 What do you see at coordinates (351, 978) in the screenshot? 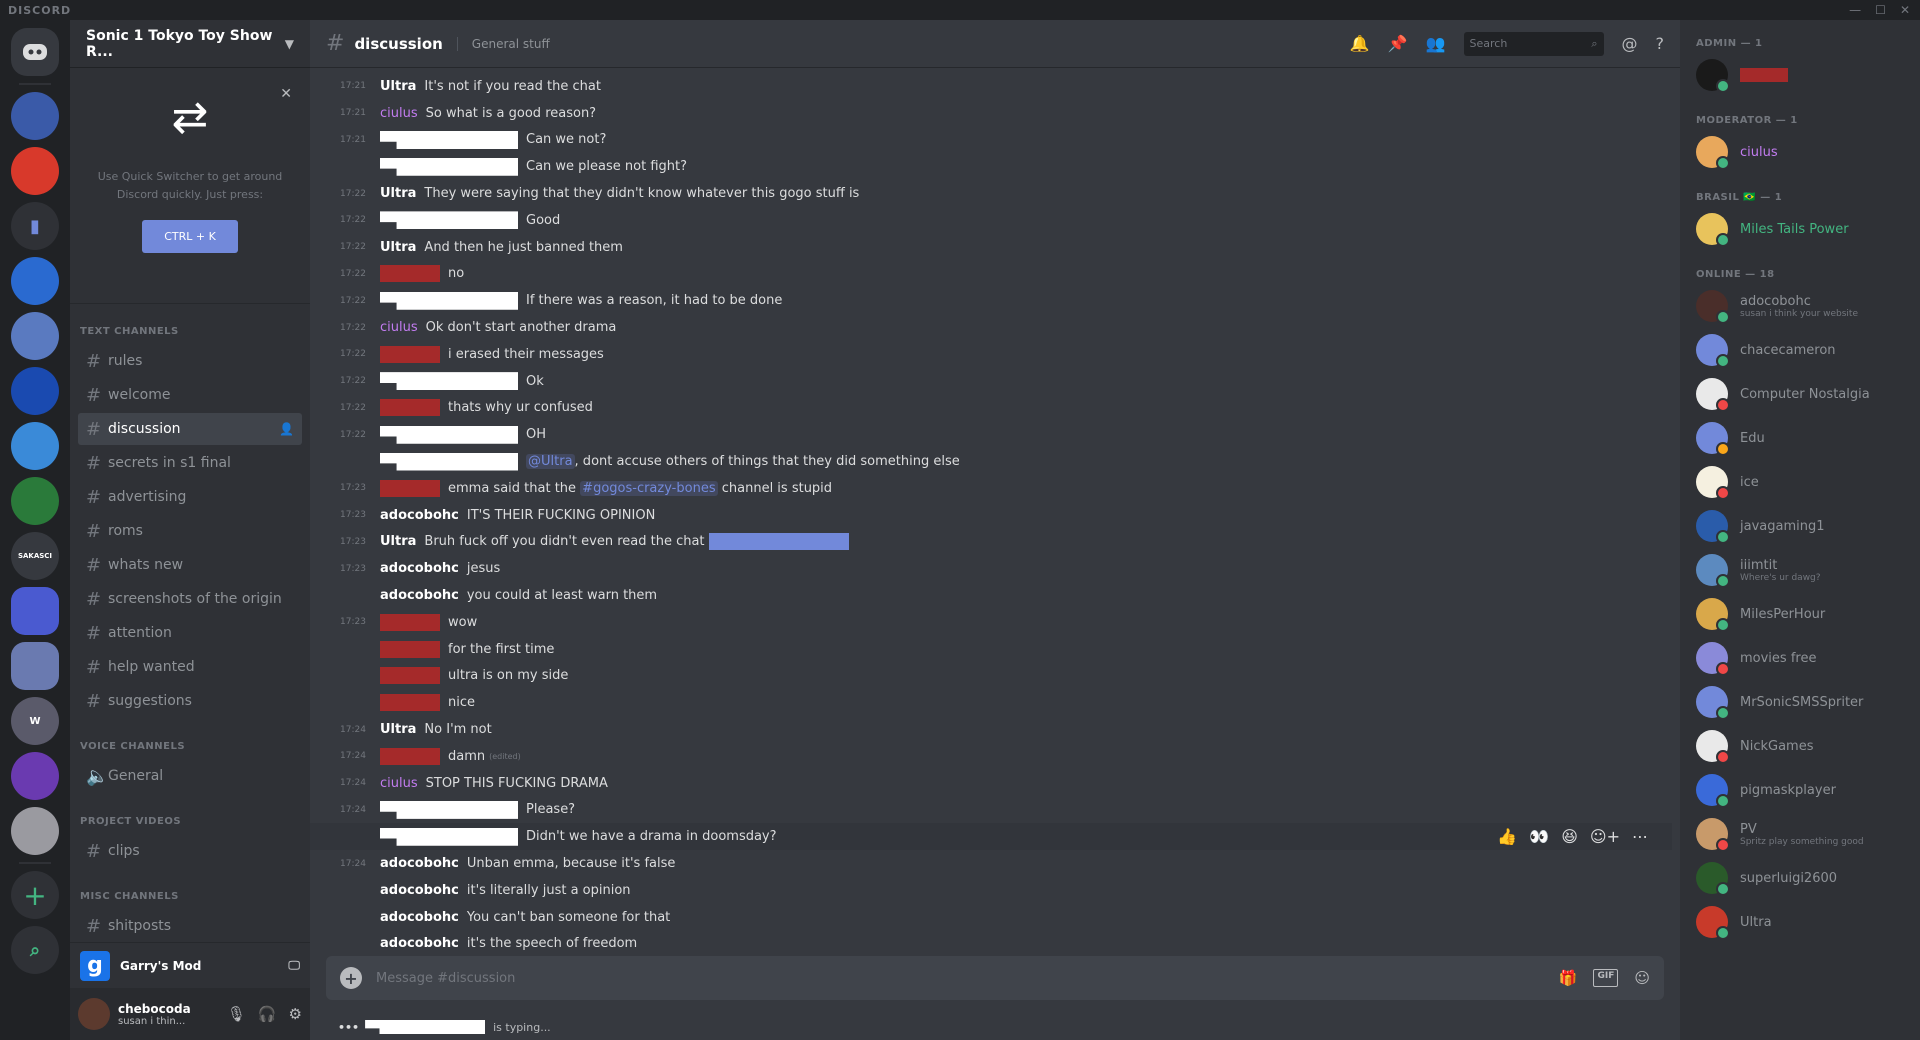
I see `upload-button: +` at bounding box center [351, 978].